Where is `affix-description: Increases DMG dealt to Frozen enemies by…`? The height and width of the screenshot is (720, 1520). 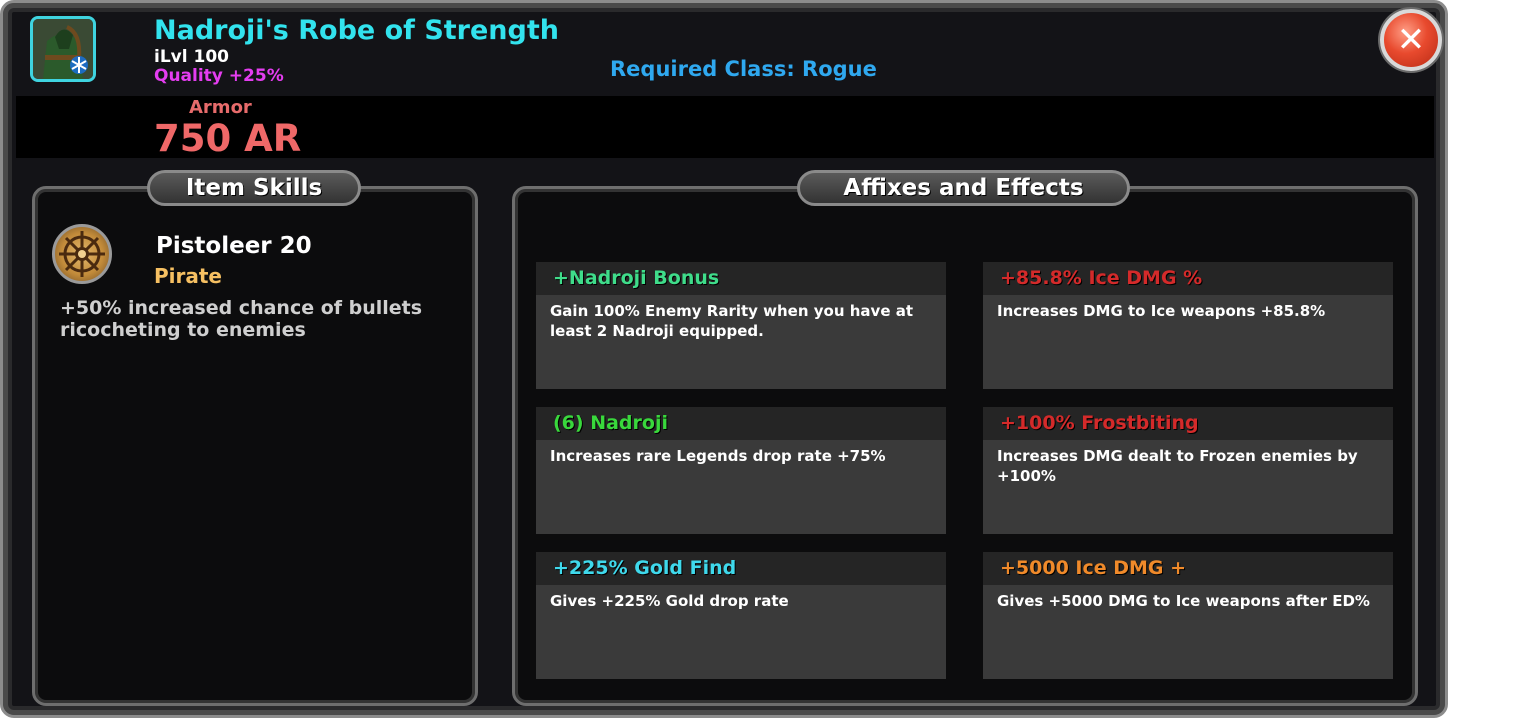
affix-description: Increases DMG dealt to Frozen enemies by… is located at coordinates (1177, 466).